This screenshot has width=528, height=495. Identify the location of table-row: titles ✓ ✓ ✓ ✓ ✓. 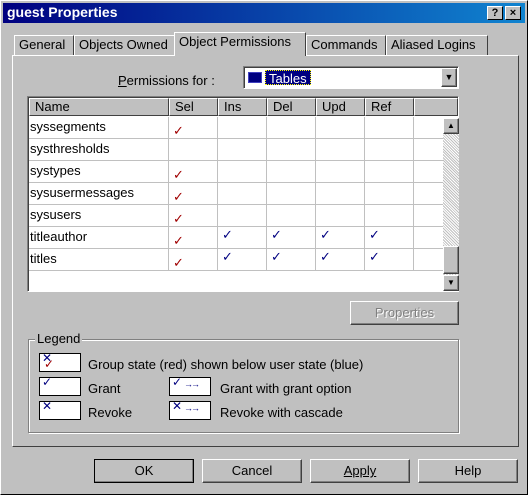
(243, 260).